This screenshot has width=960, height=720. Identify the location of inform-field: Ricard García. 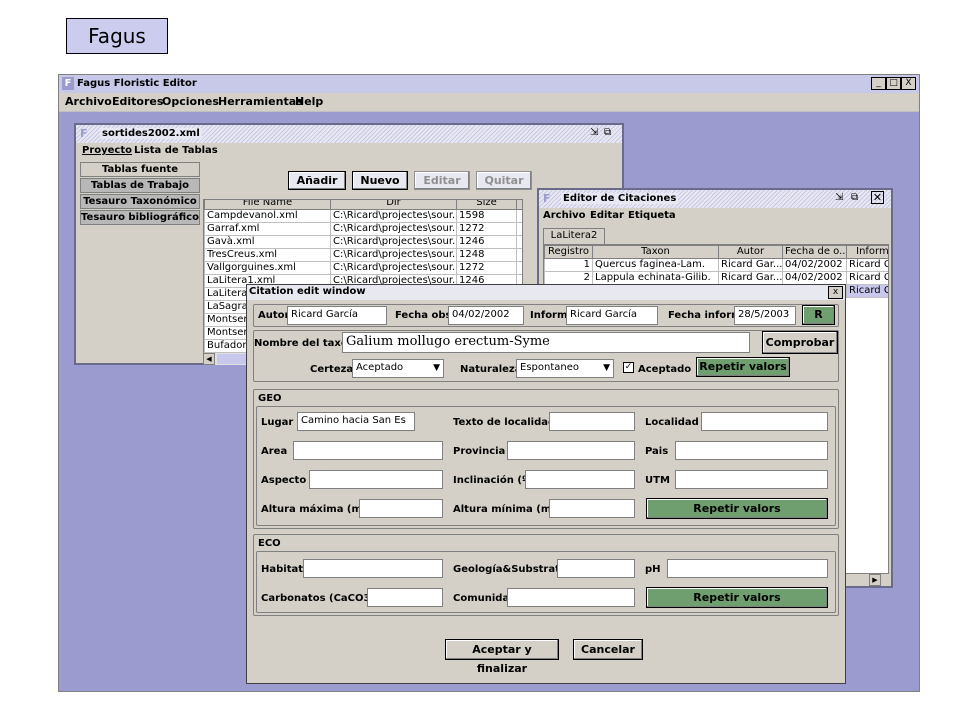
(612, 315).